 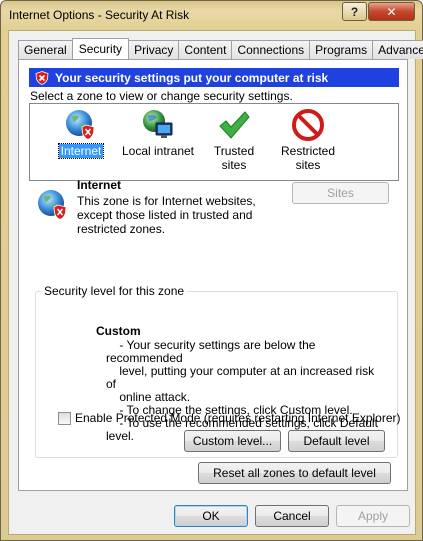 I want to click on zone-trusted-sites: Trusted sites, so click(x=234, y=140).